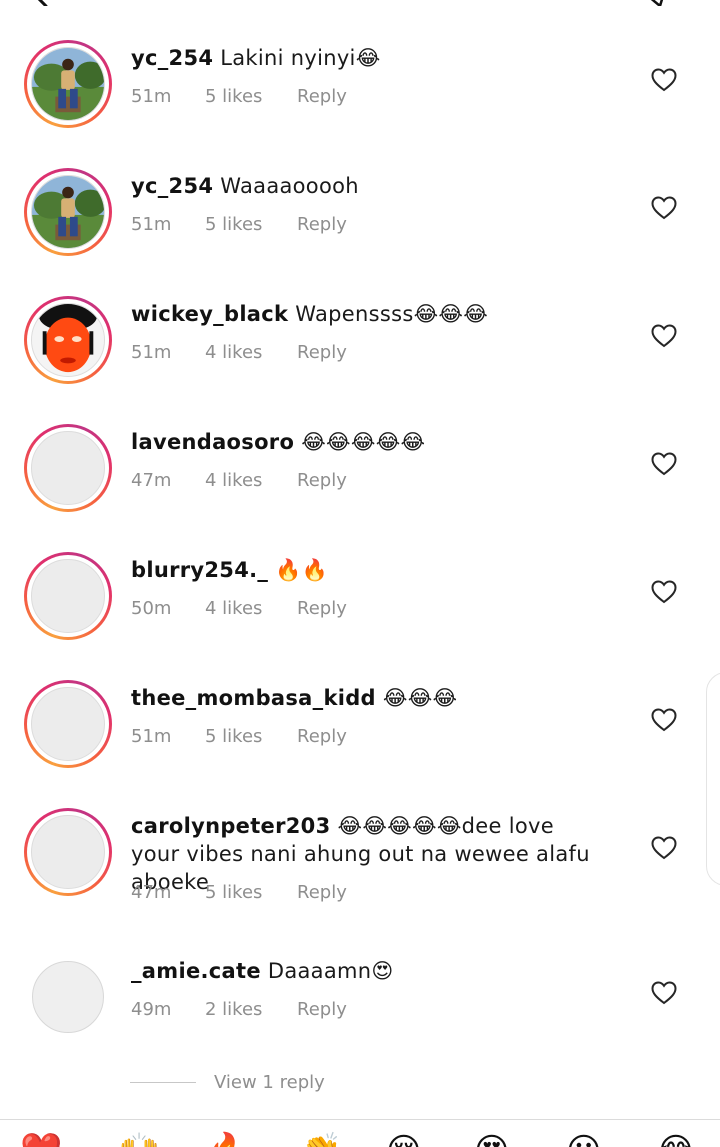  I want to click on comment-text: 🔥🔥, so click(302, 570).